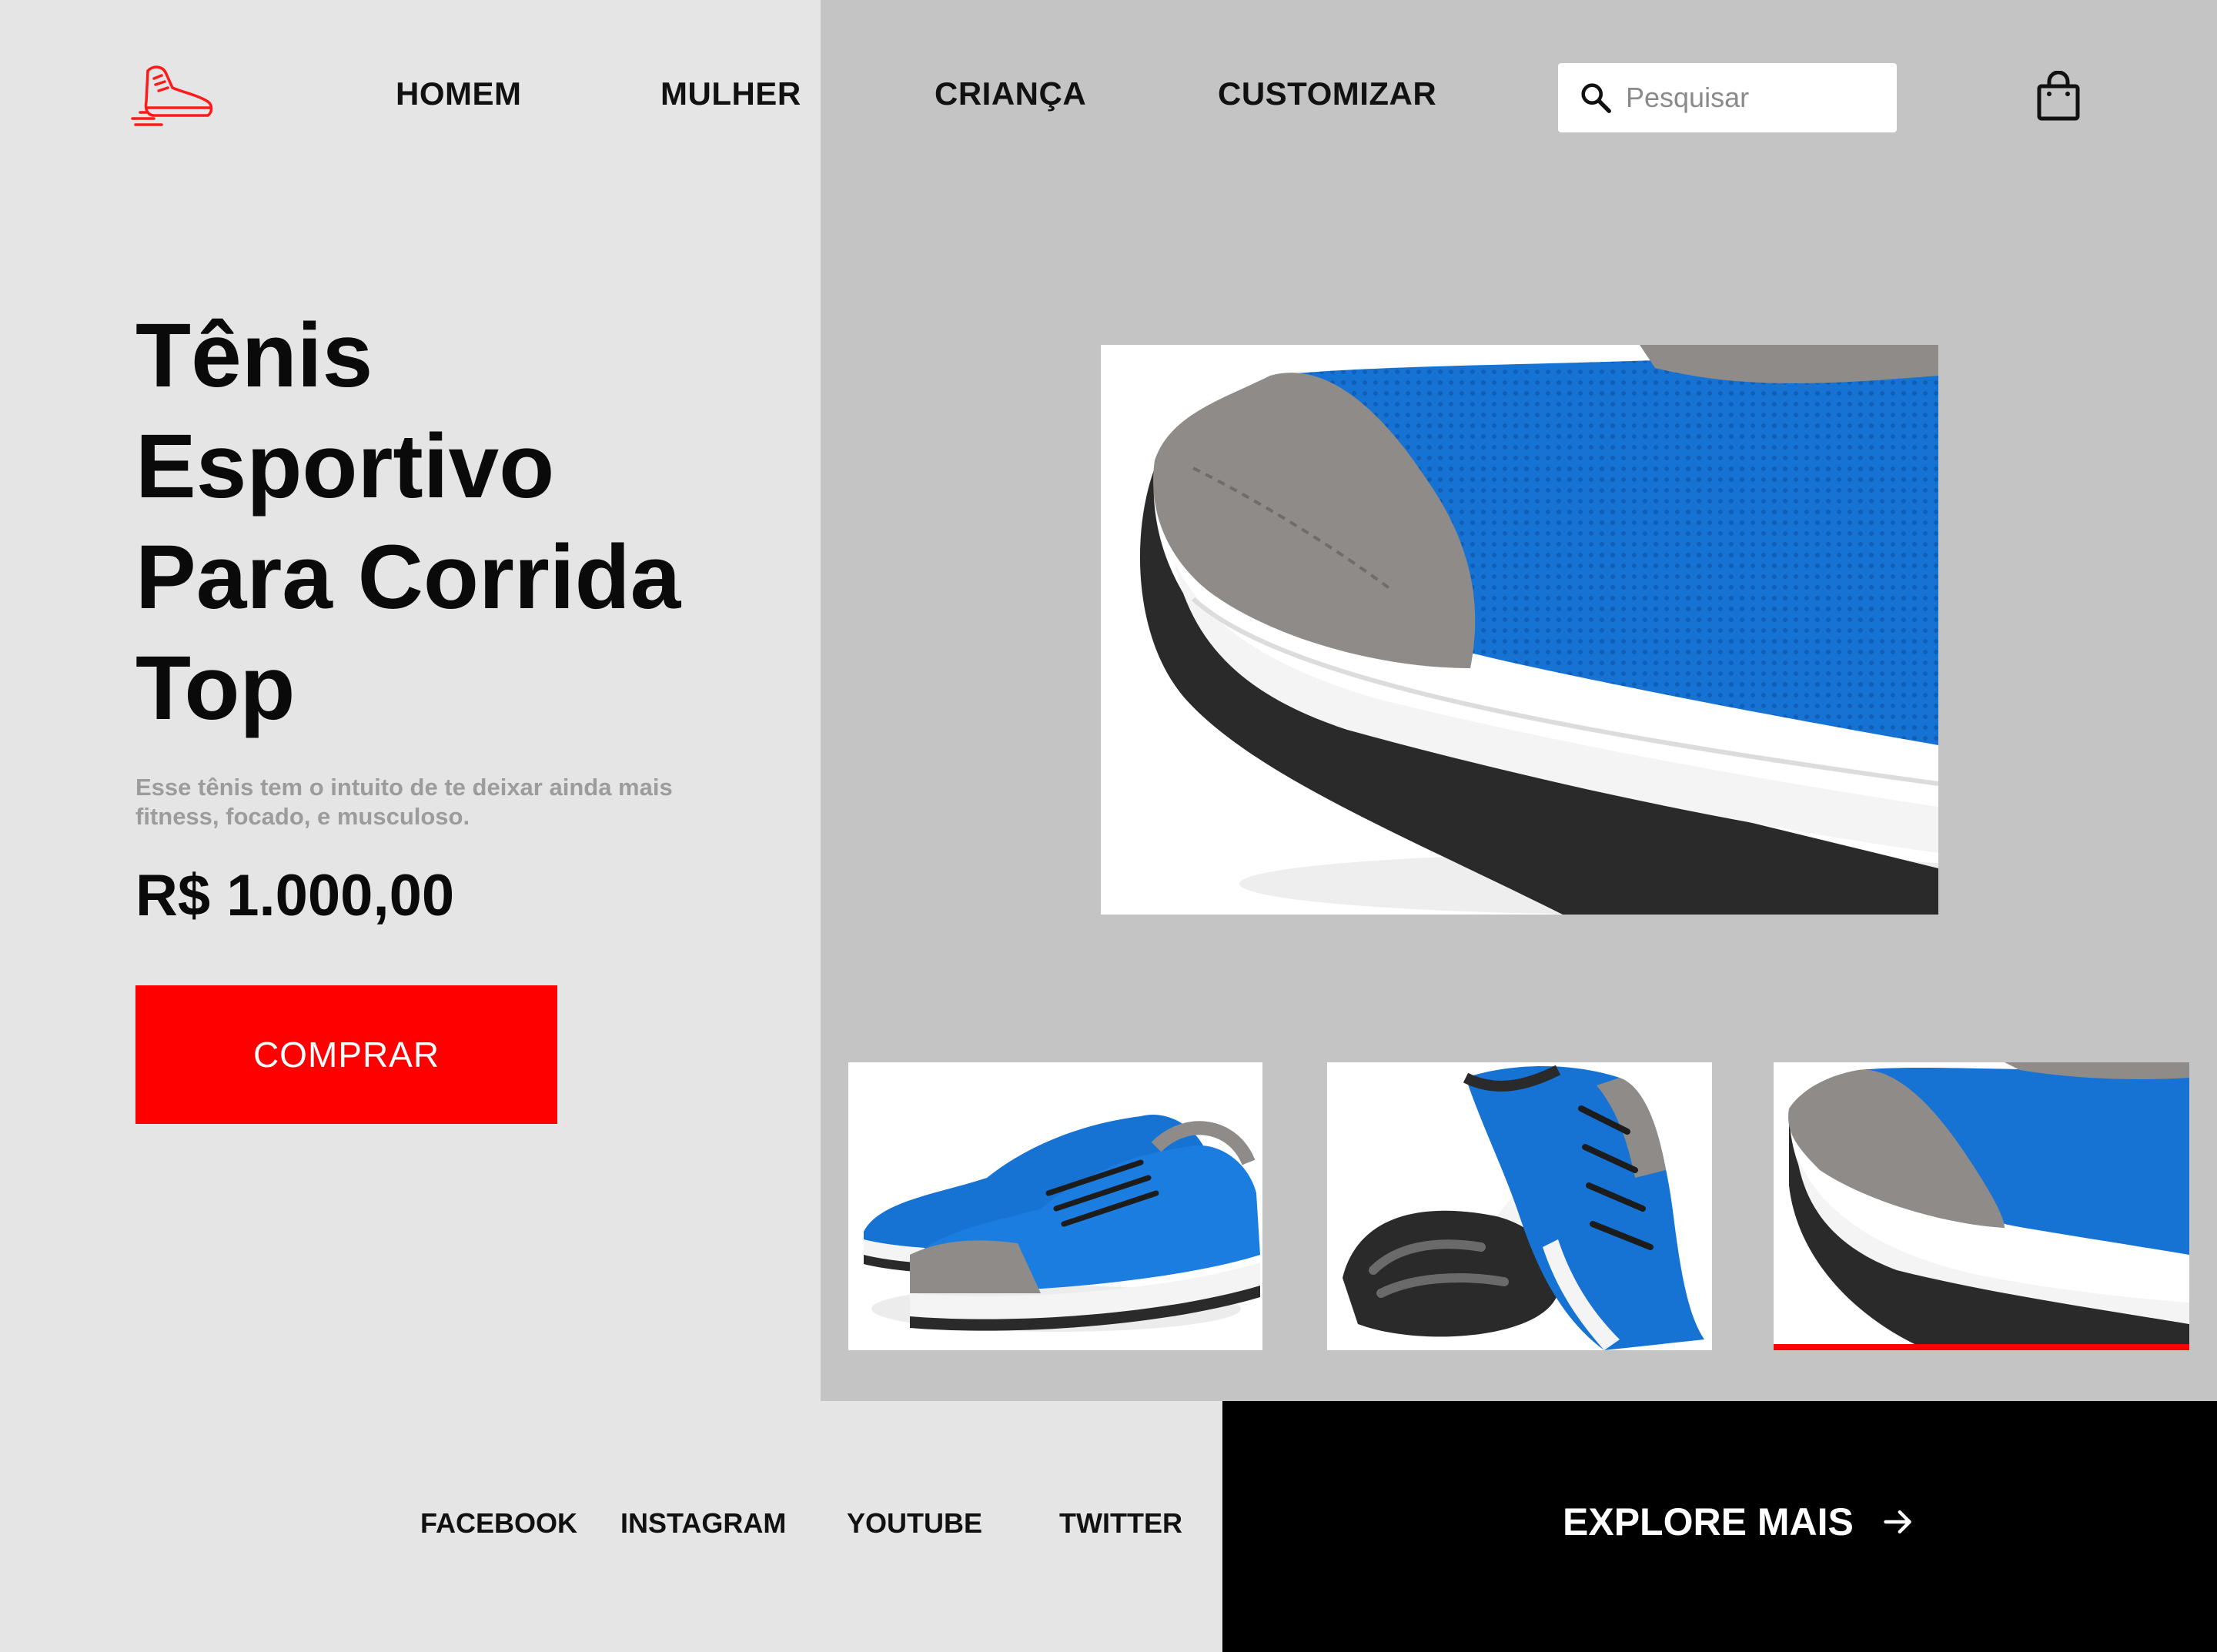 The height and width of the screenshot is (1652, 2217). I want to click on buy-button: COMPRAR, so click(346, 1054).